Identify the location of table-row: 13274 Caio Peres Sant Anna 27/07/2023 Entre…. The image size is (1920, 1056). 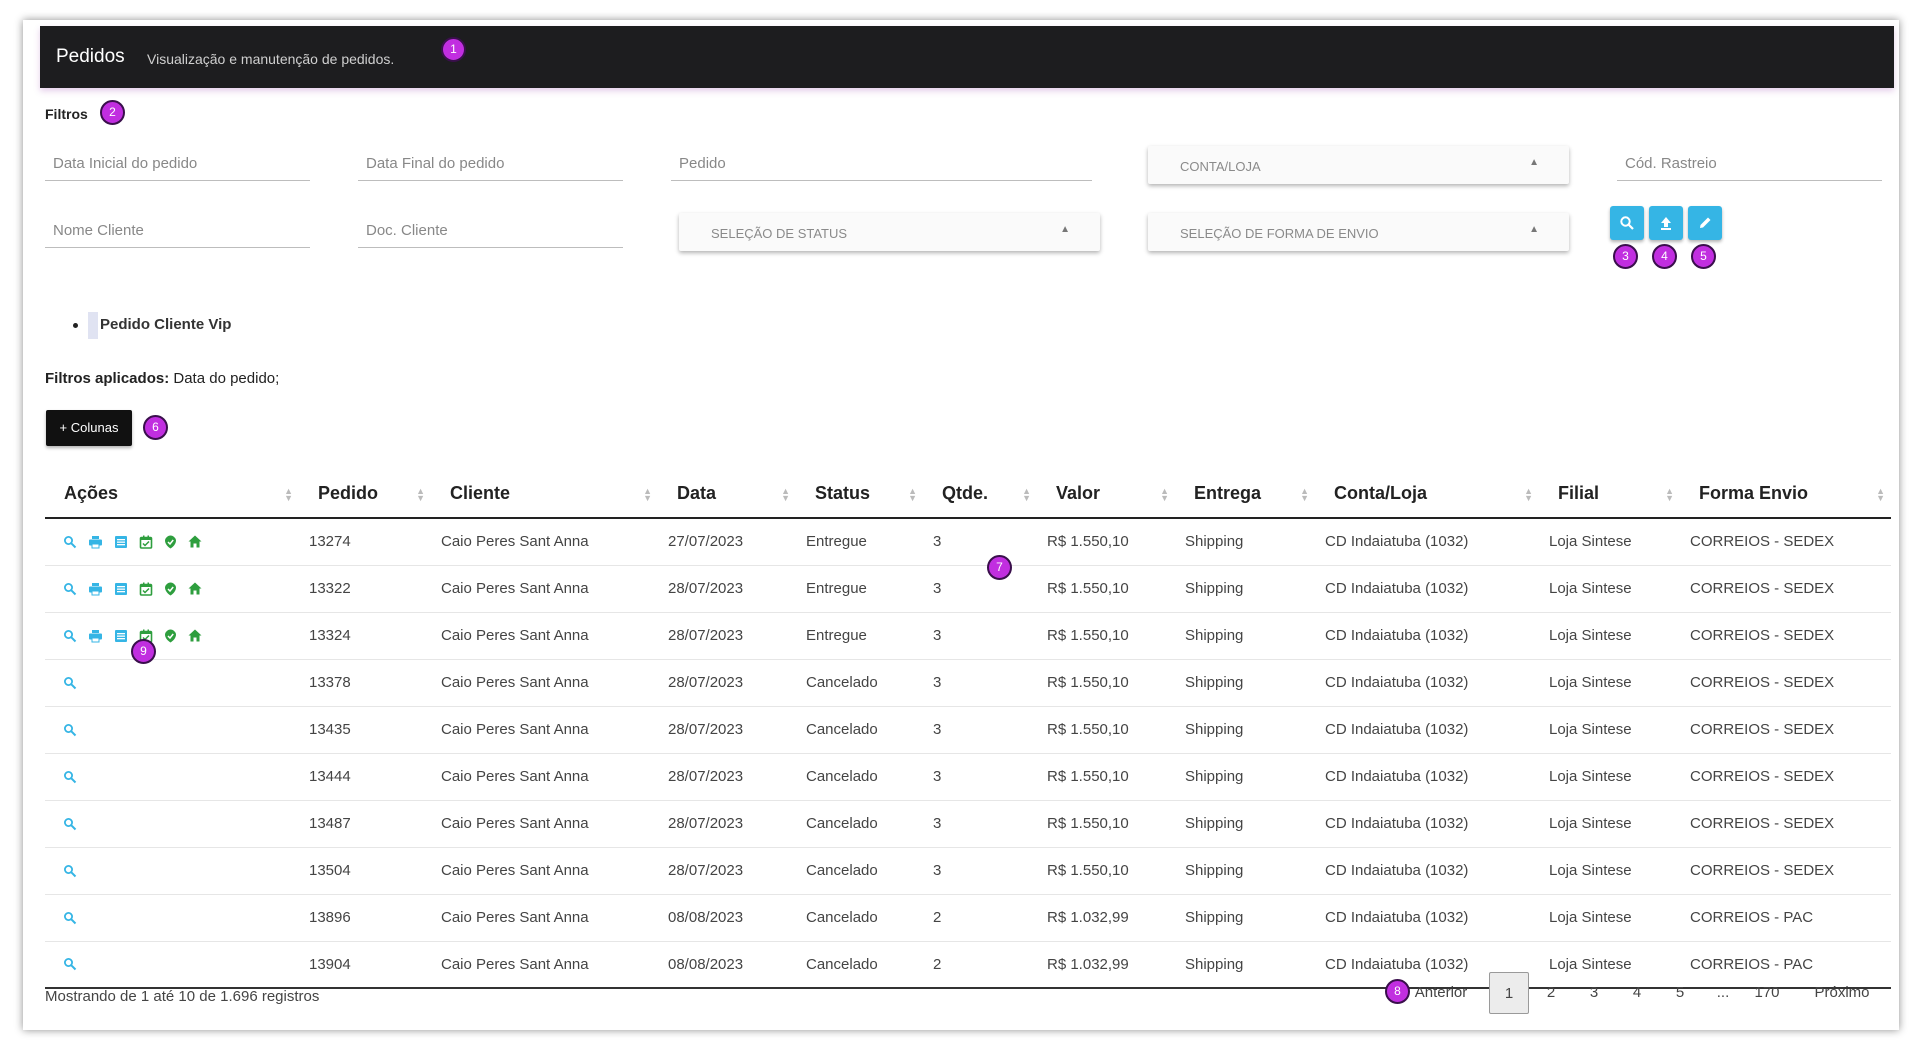
(968, 542).